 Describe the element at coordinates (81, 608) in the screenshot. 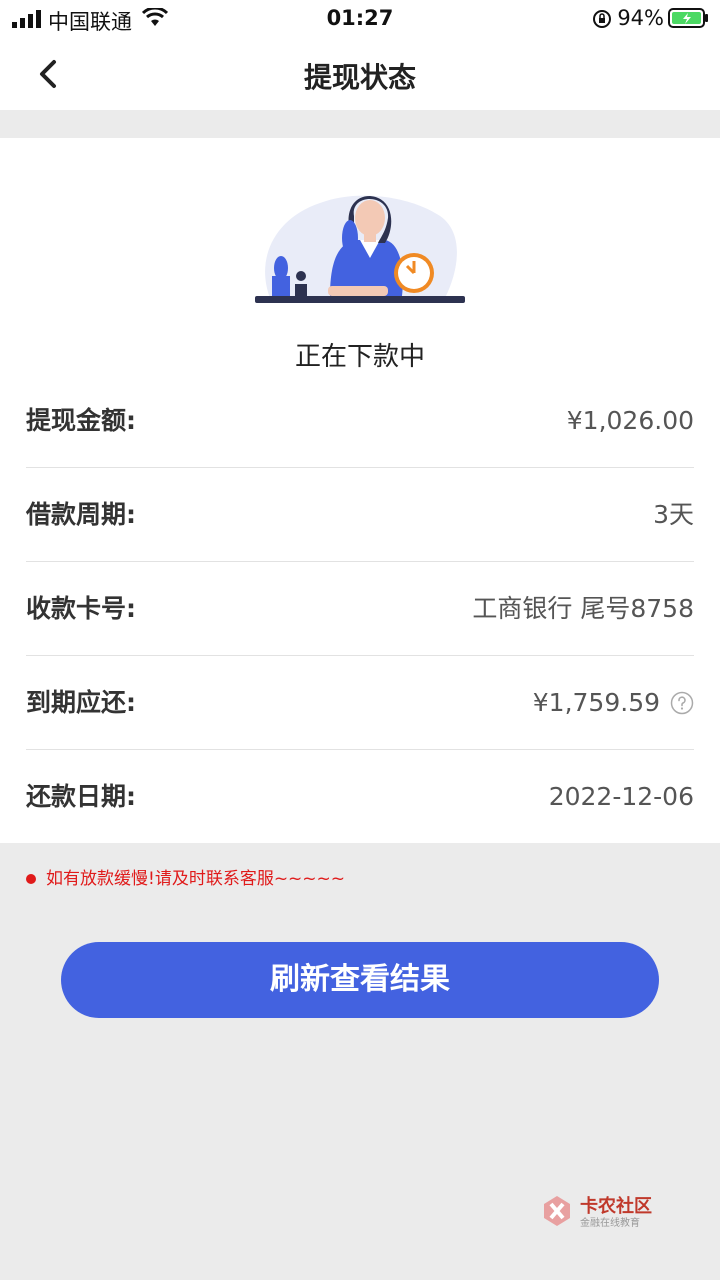

I see `detail-label: 收款卡号:` at that location.